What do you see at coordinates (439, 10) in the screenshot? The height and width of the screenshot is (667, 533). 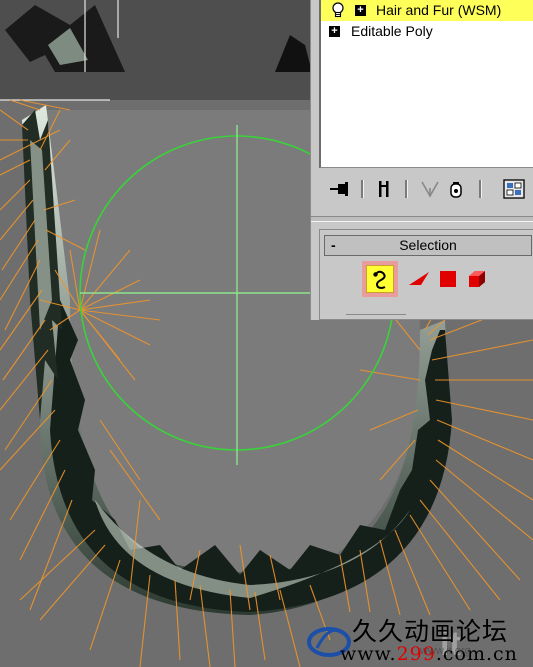 I see `stack-item-label: Hair and Fur (WSM)` at bounding box center [439, 10].